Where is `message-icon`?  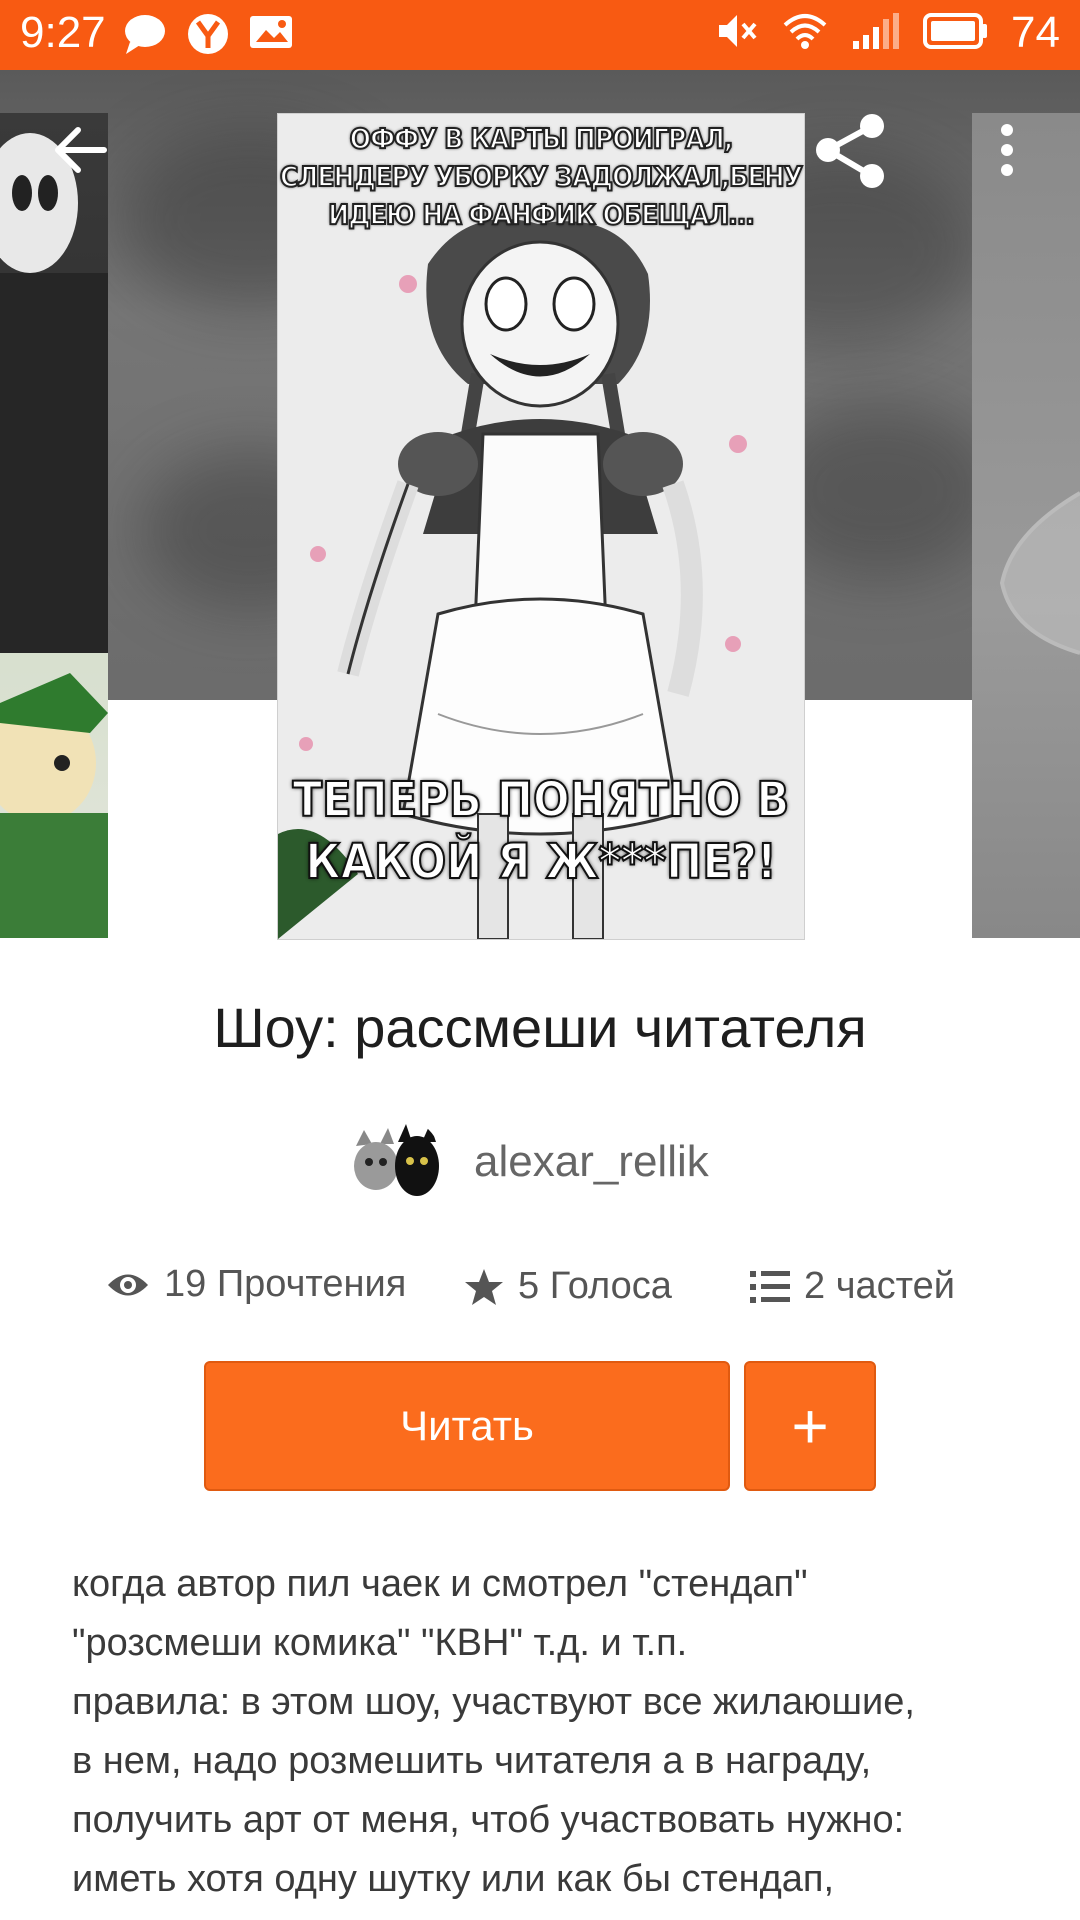 message-icon is located at coordinates (145, 36).